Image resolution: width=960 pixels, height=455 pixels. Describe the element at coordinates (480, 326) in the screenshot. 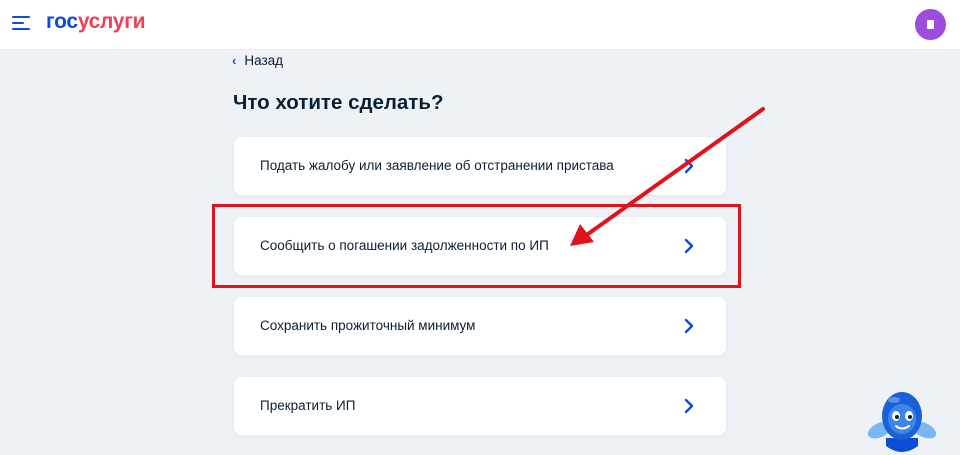

I see `option-card-living-wage: Сохранить прожиточный минимум` at that location.